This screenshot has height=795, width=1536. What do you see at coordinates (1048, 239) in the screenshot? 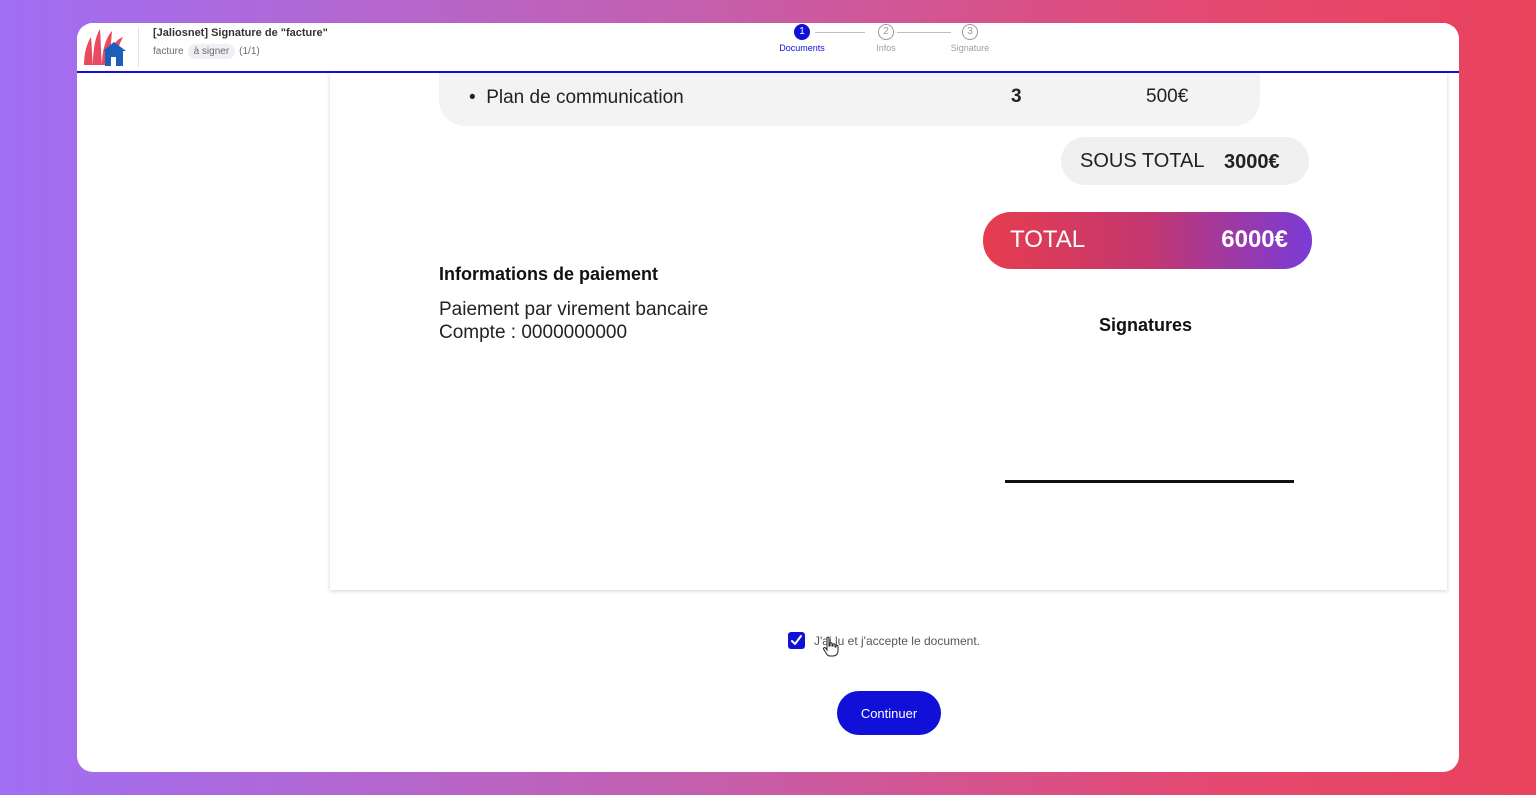
I see `total-label: TOTAL` at bounding box center [1048, 239].